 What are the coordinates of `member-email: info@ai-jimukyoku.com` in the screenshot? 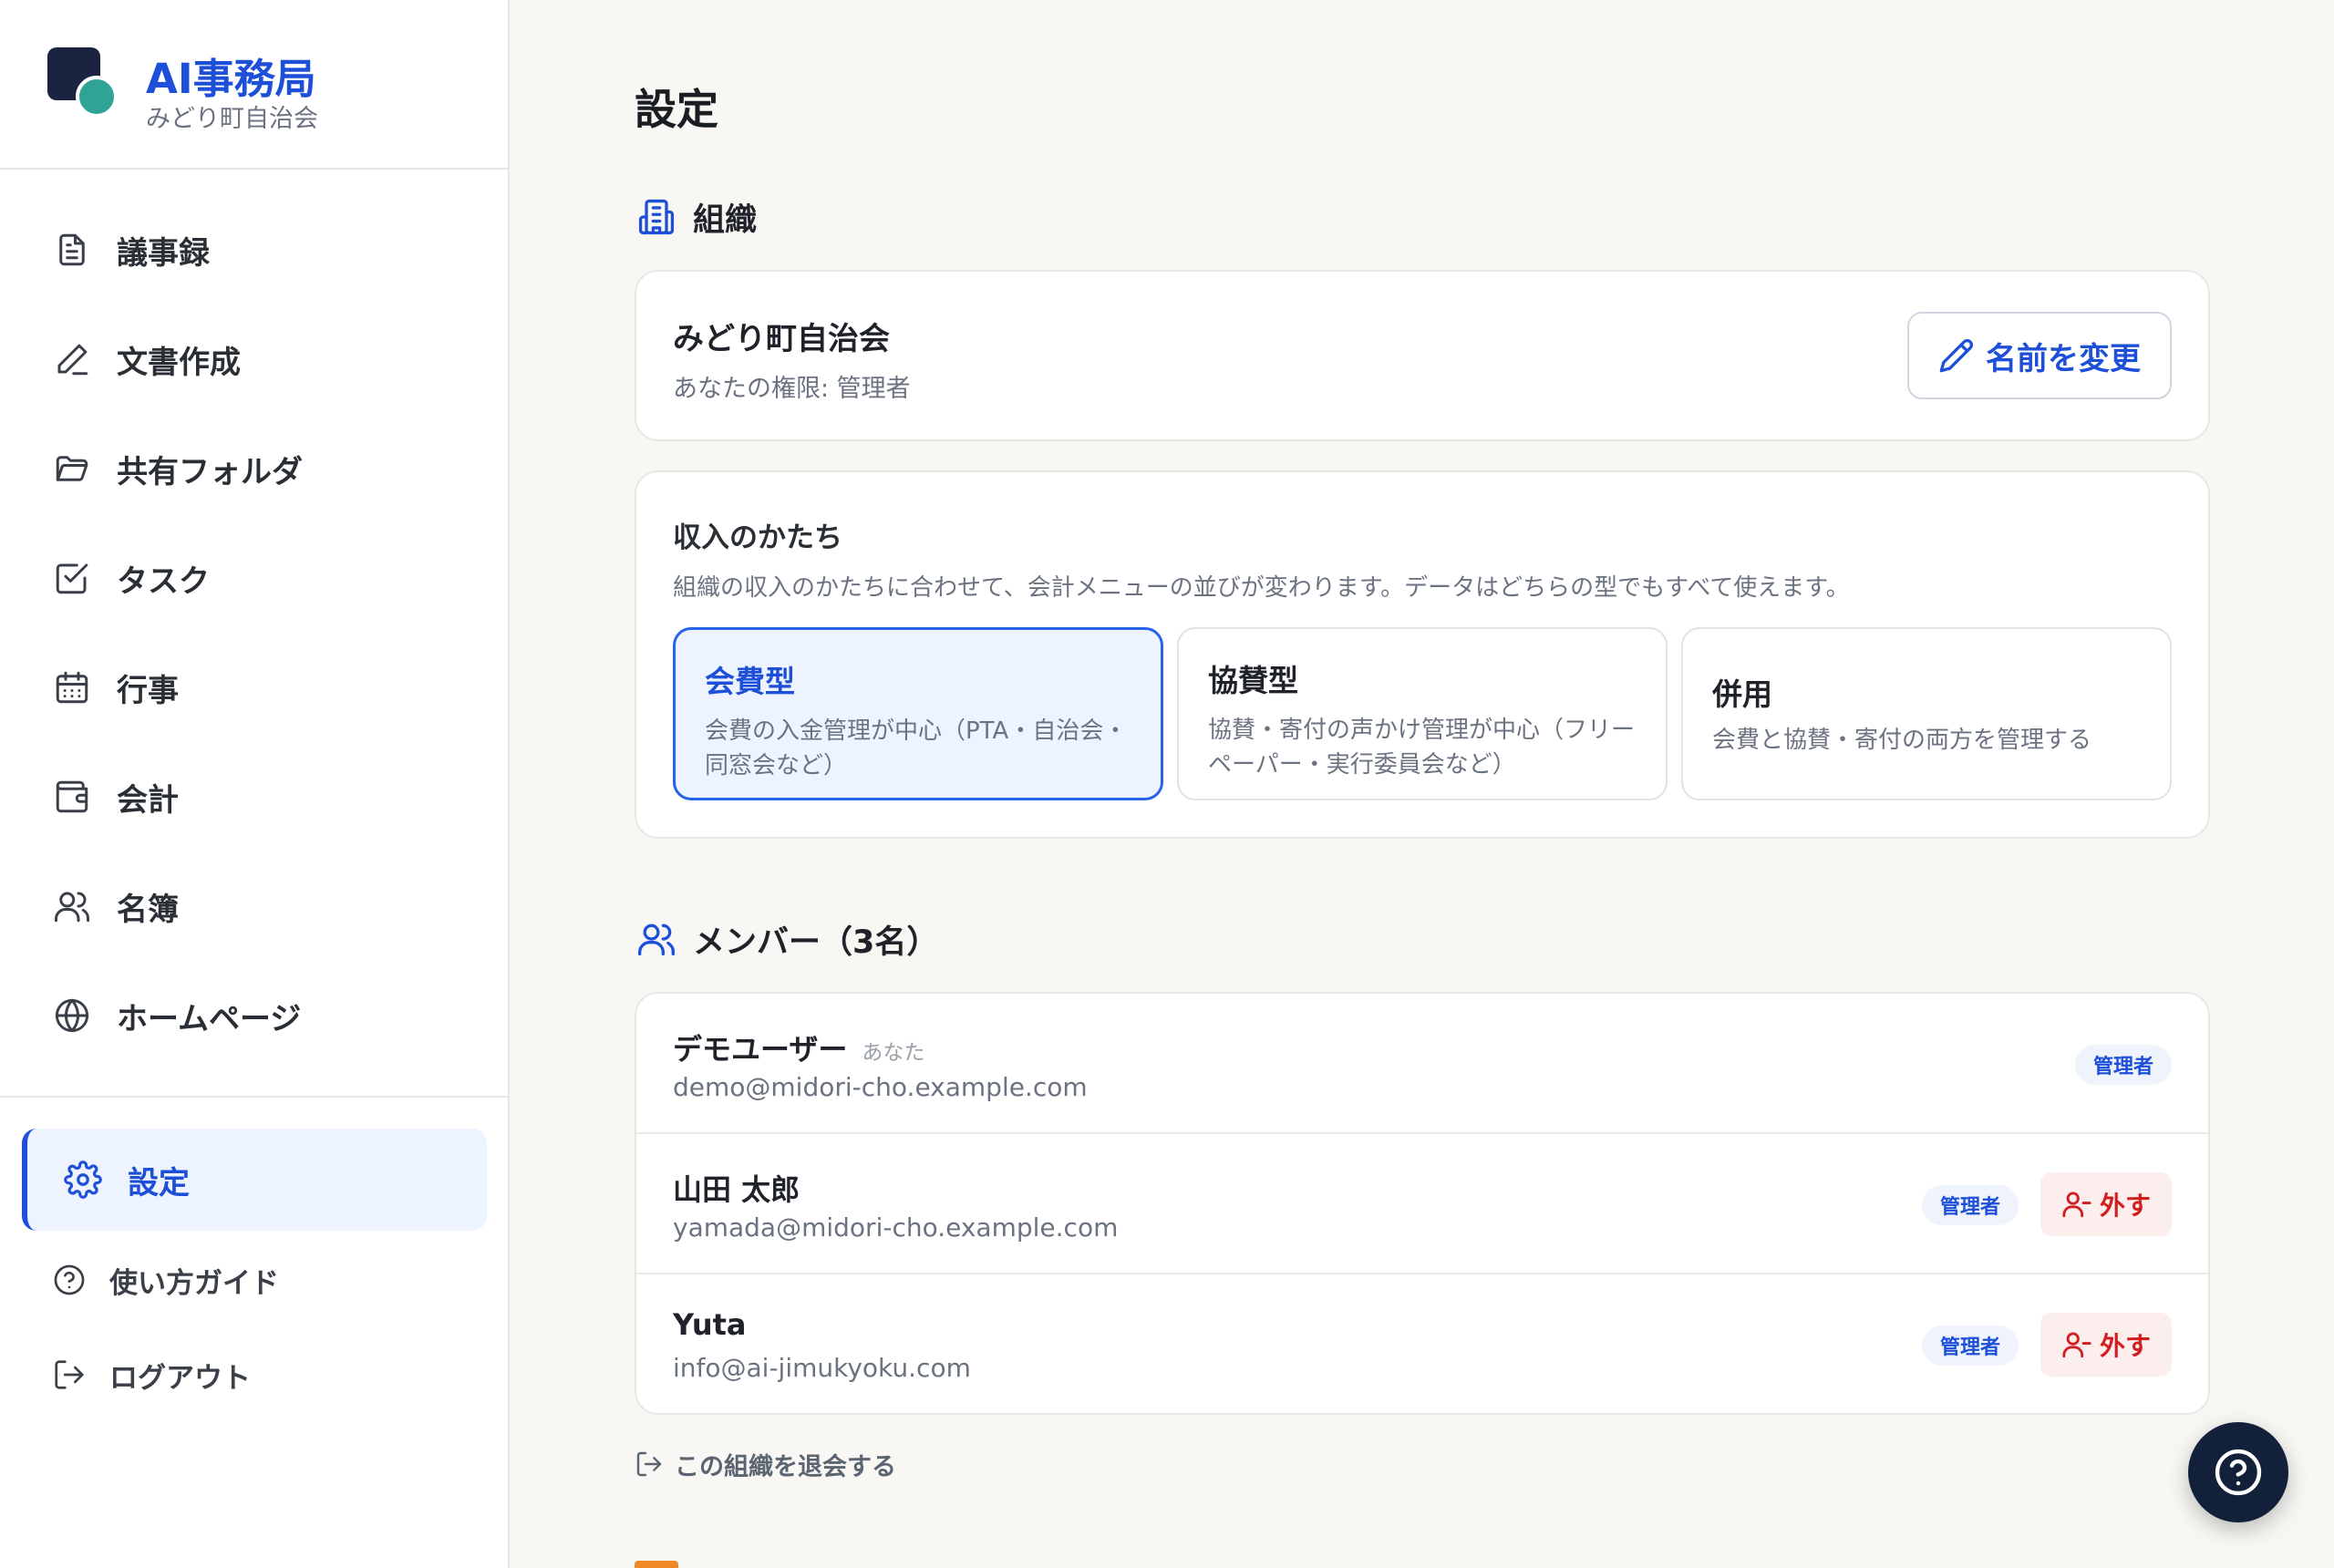 It's located at (822, 1368).